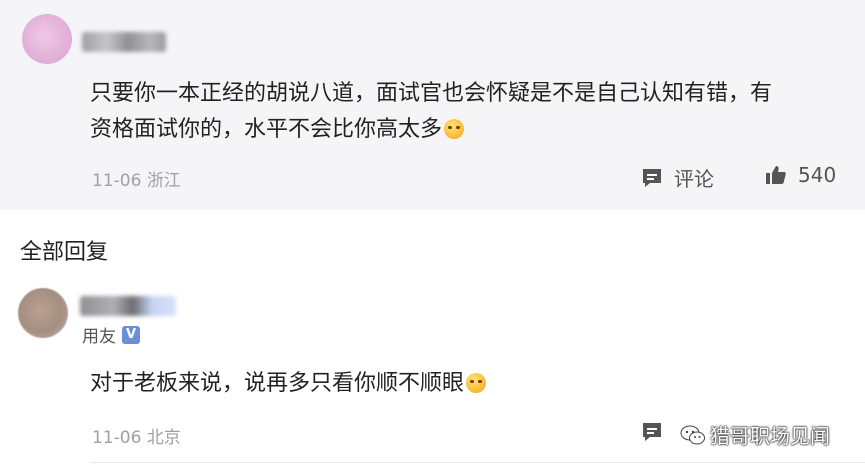 This screenshot has height=467, width=865. I want to click on reply-date: 11-06, so click(117, 438).